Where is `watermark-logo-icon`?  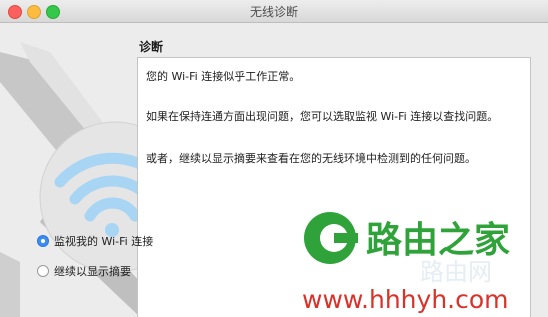 watermark-logo-icon is located at coordinates (331, 238).